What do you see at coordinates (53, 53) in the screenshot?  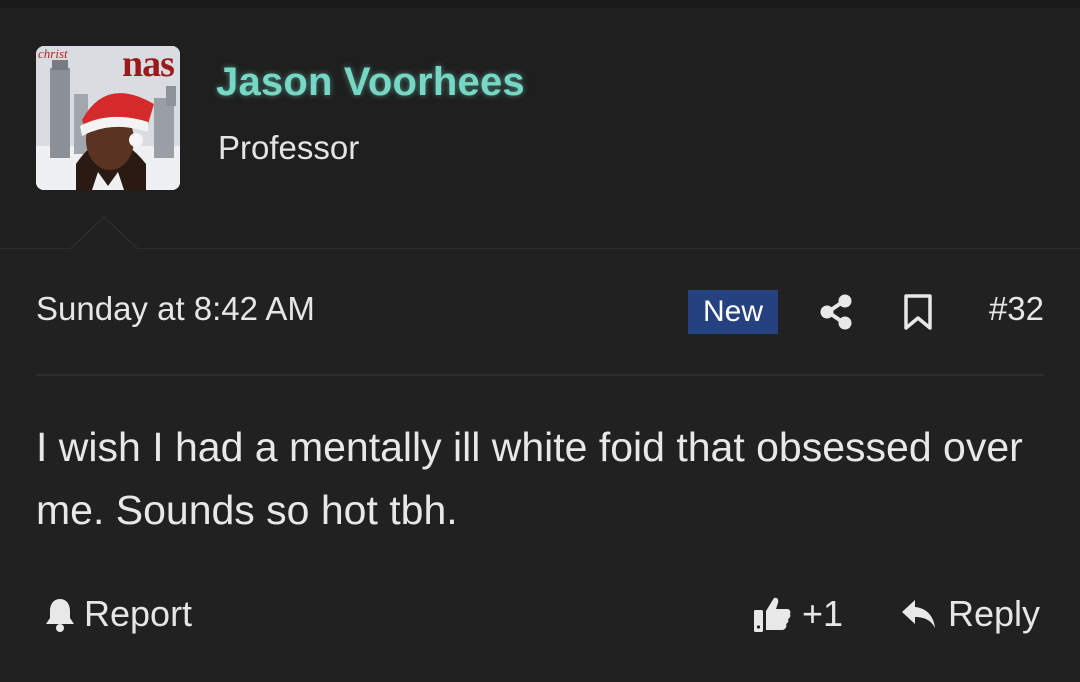 I see `avatar-caption: christ` at bounding box center [53, 53].